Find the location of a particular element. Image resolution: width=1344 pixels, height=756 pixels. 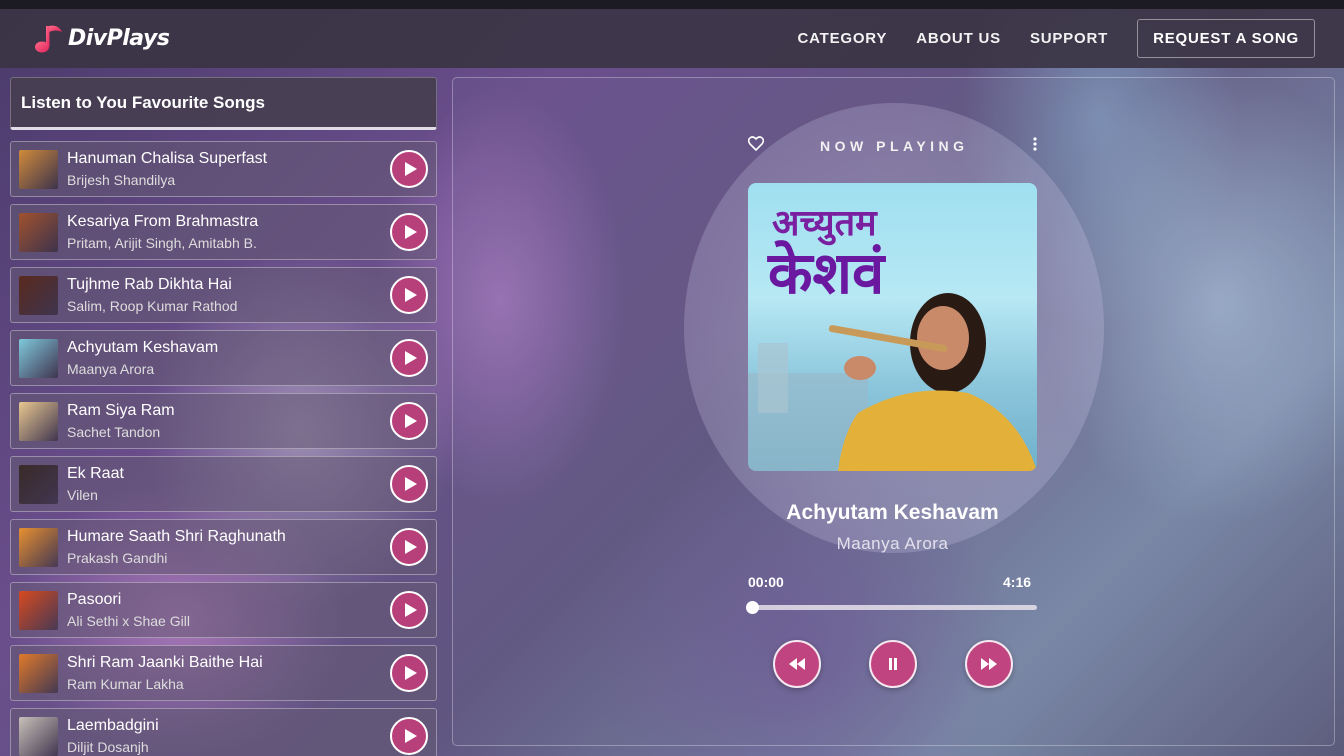

pause-icon is located at coordinates (893, 664).